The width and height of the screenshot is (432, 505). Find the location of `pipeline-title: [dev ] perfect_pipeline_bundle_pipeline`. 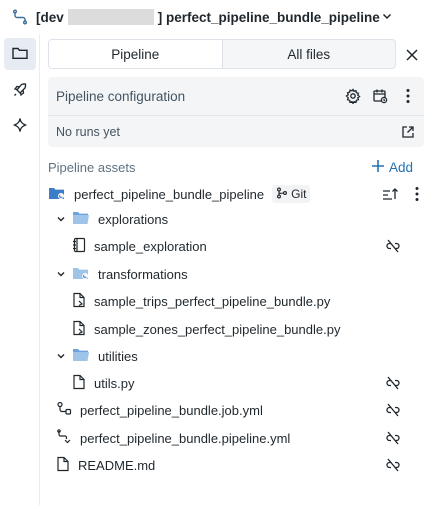

pipeline-title: [dev ] perfect_pipeline_bundle_pipeline is located at coordinates (208, 17).